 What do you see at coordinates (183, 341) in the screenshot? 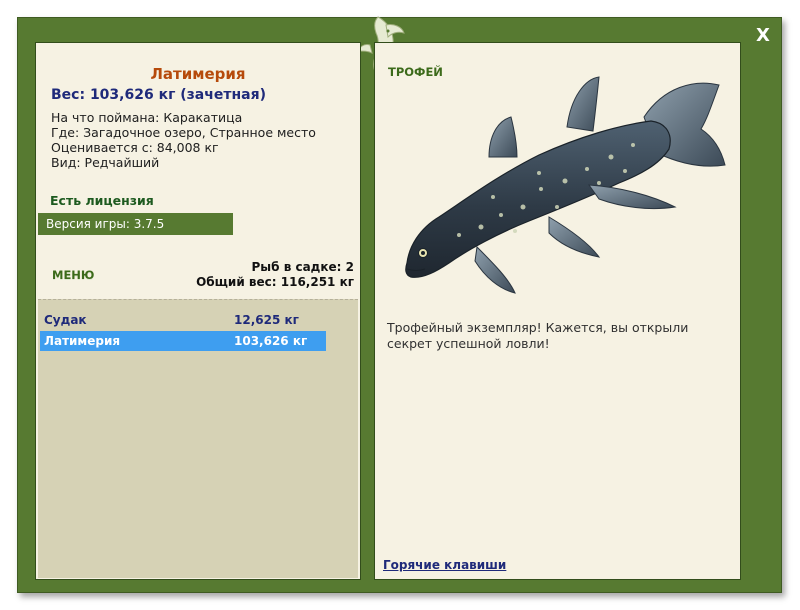
I see `catch-list-item-selected: Латимерия 103,626 кг` at bounding box center [183, 341].